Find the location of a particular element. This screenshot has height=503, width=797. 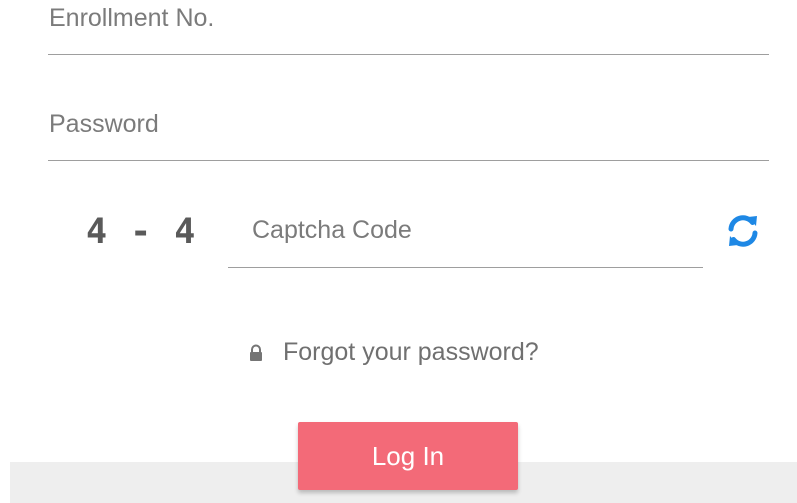

forgot-password-link: Forgot your password? is located at coordinates (393, 352).